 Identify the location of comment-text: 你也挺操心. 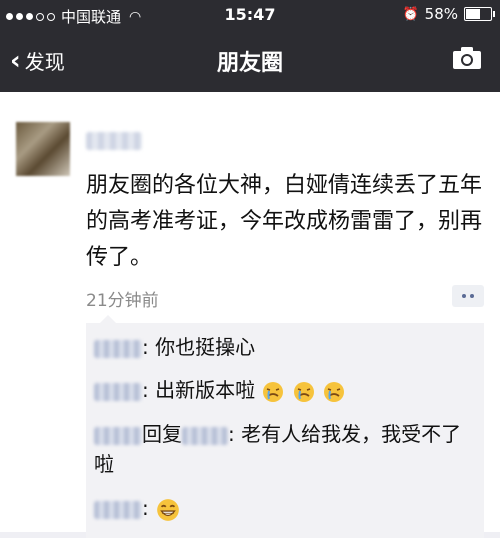
(205, 347).